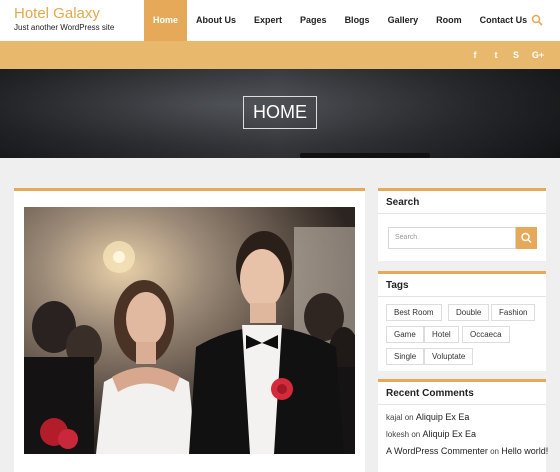  What do you see at coordinates (516, 55) in the screenshot?
I see `skype-icon: S` at bounding box center [516, 55].